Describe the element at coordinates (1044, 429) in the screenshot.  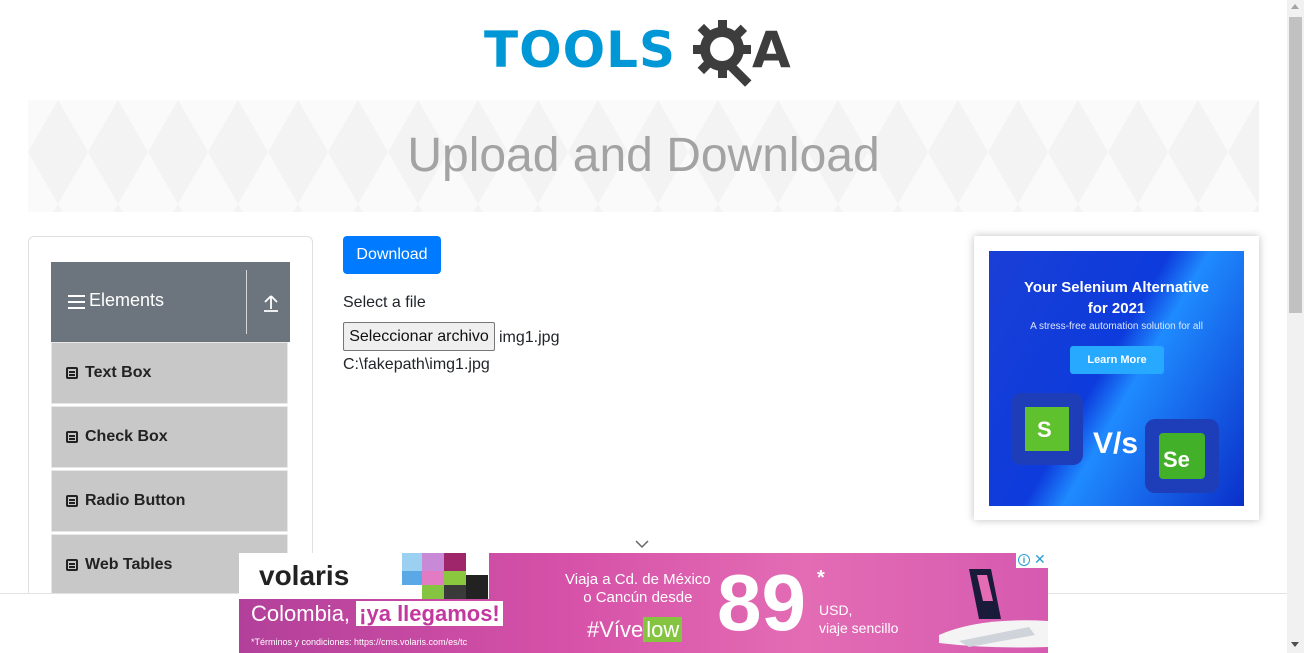
I see `ad-logo-left-text: S` at that location.